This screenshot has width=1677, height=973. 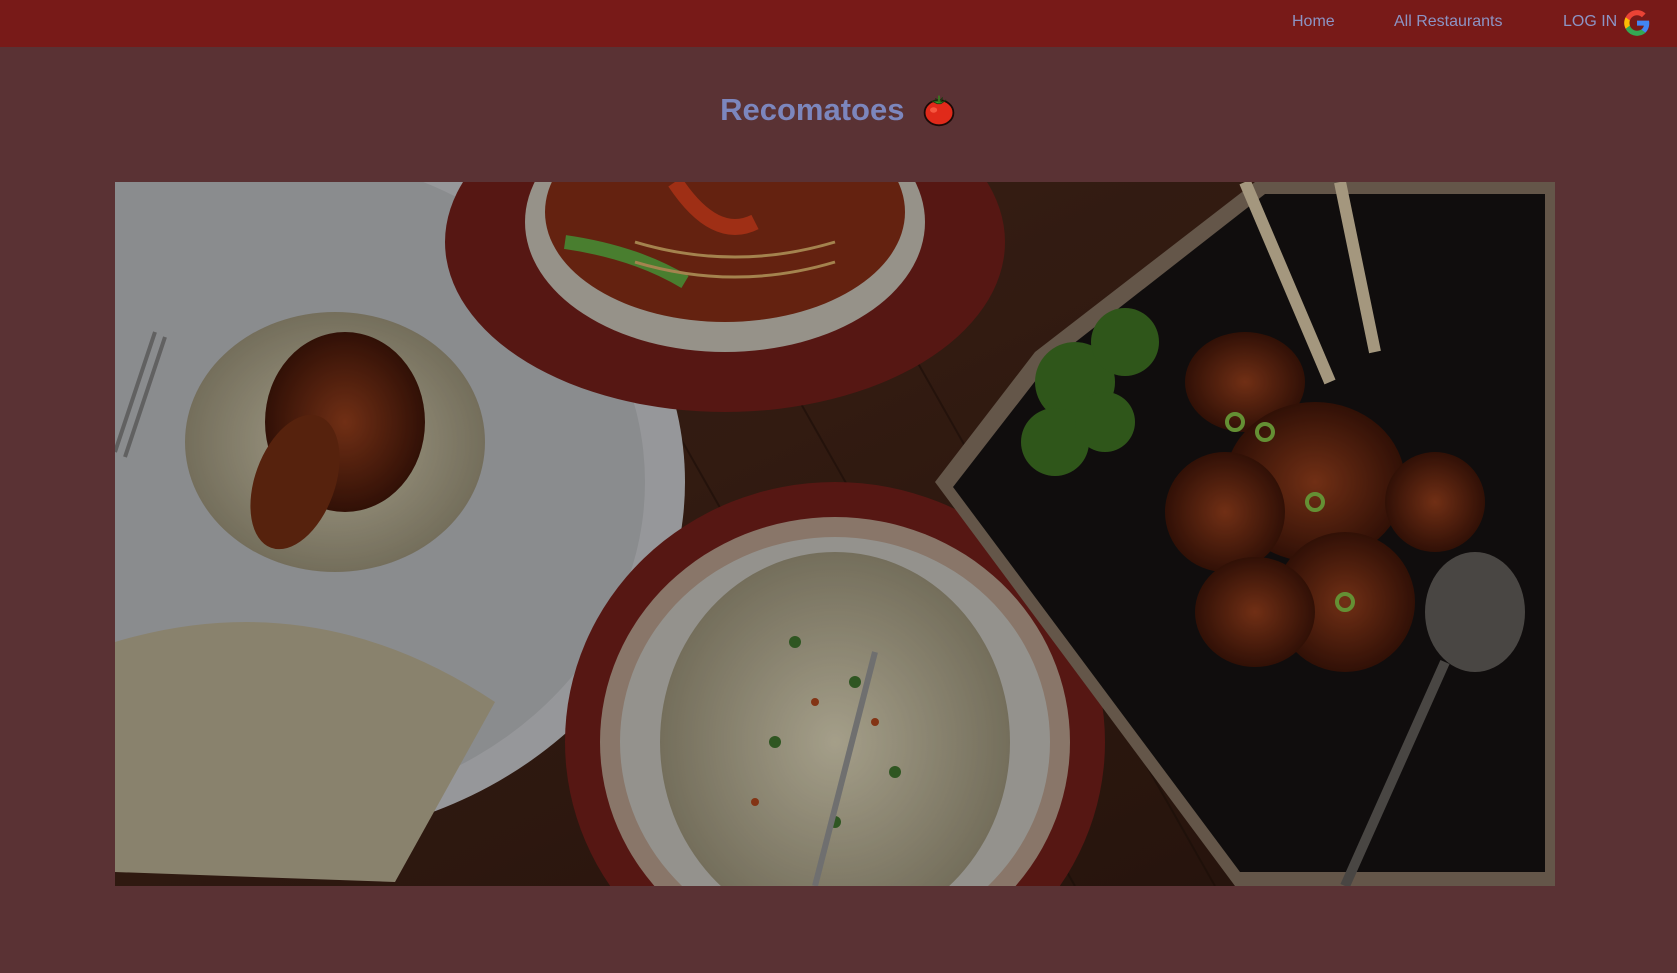 What do you see at coordinates (1590, 22) in the screenshot?
I see `nav-login-link: LOG IN` at bounding box center [1590, 22].